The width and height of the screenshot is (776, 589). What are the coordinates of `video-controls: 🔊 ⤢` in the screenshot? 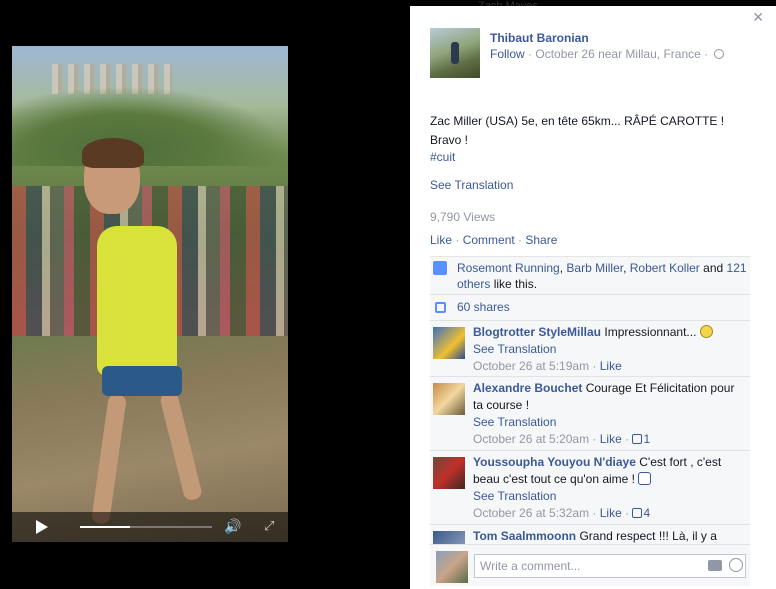 It's located at (150, 527).